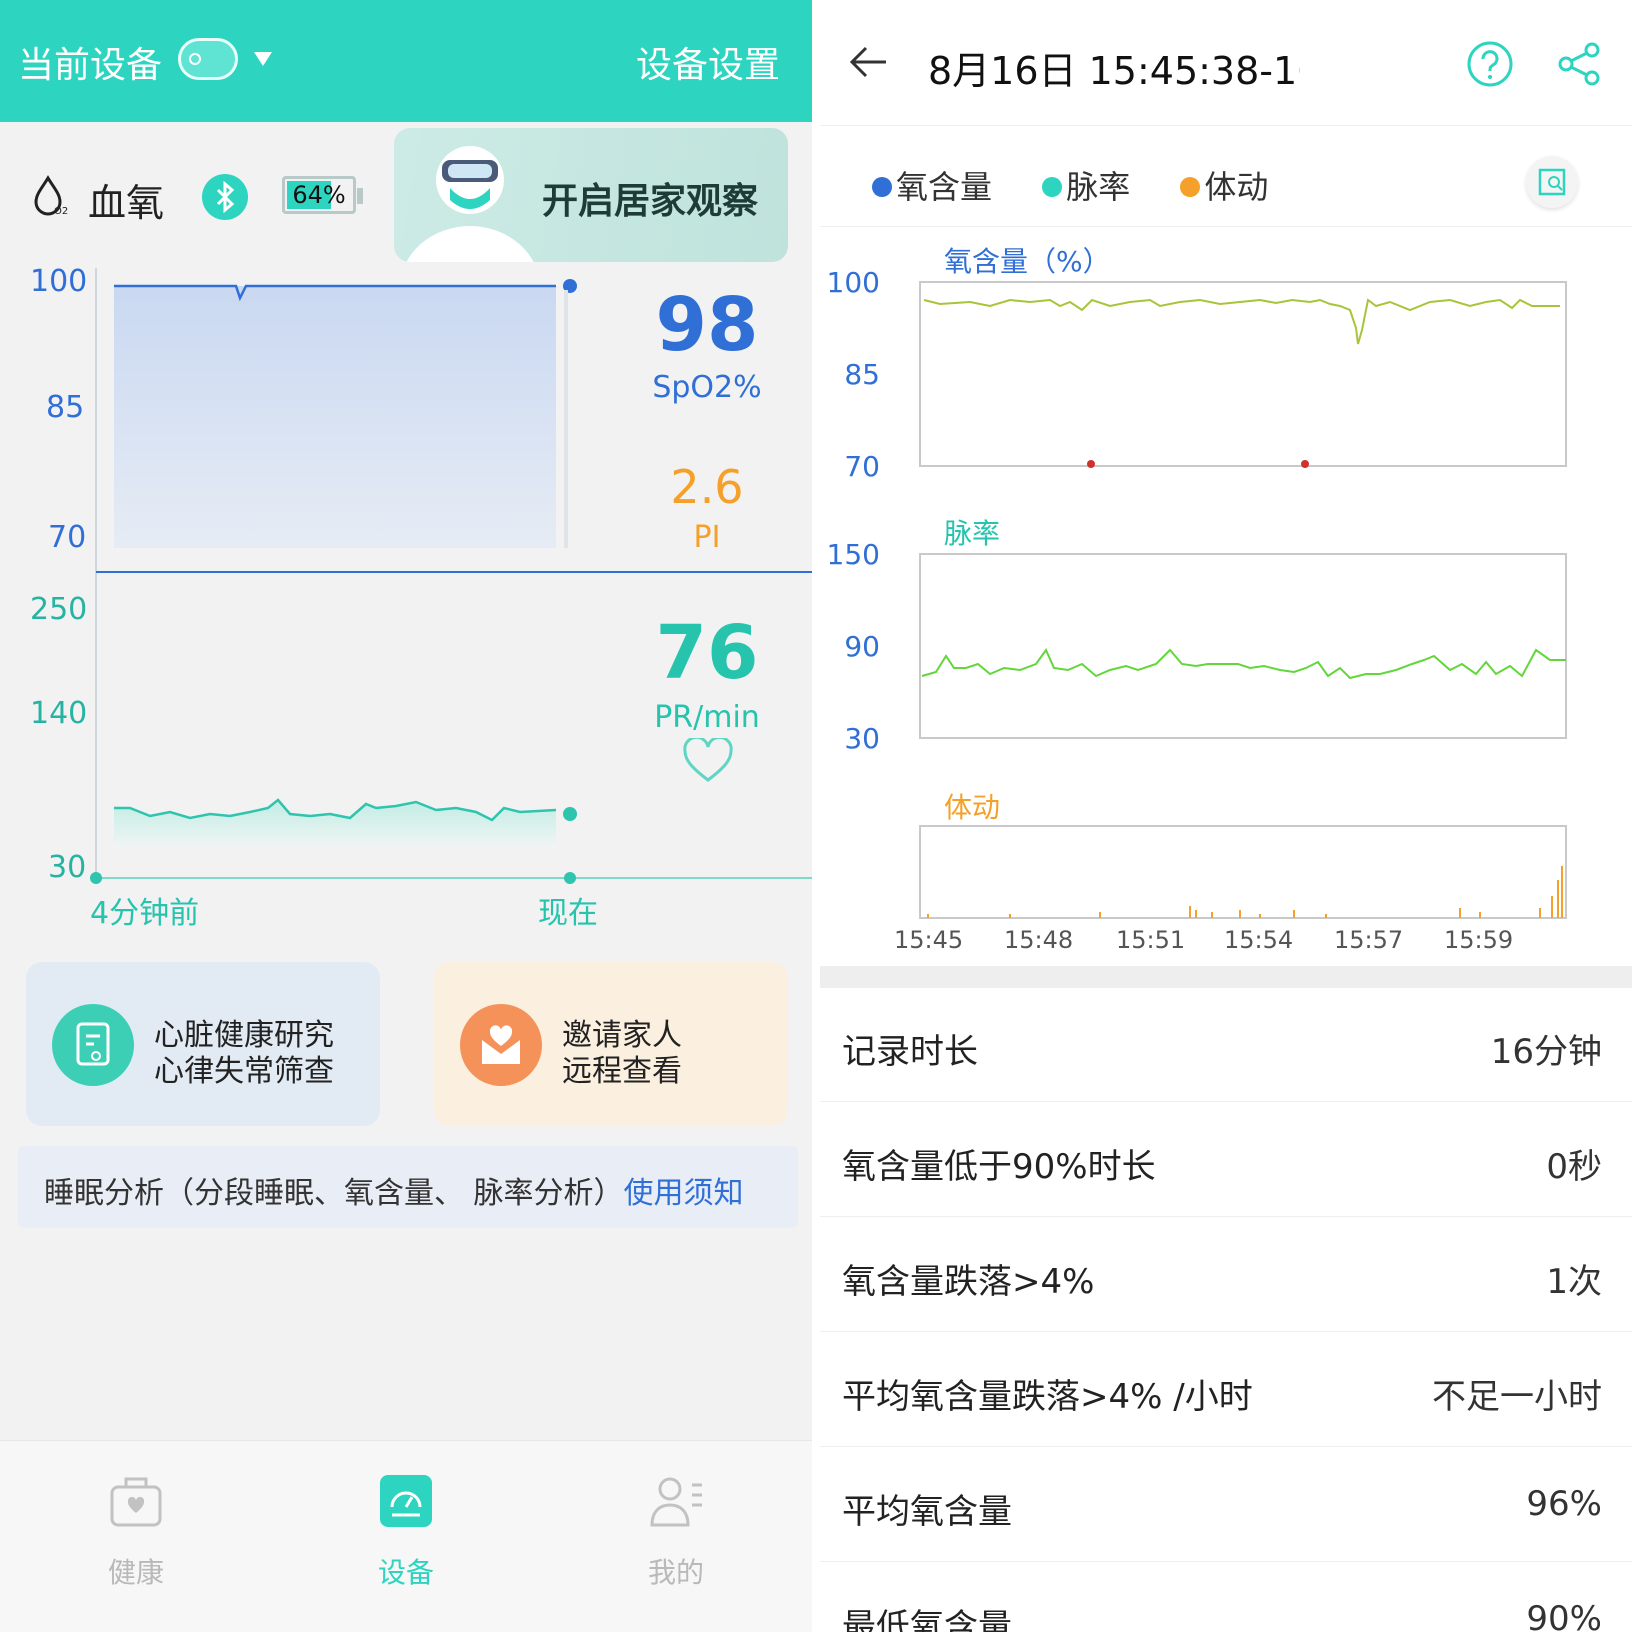 The height and width of the screenshot is (1632, 1632). Describe the element at coordinates (59, 609) in the screenshot. I see `pr-tick-250: 250` at that location.